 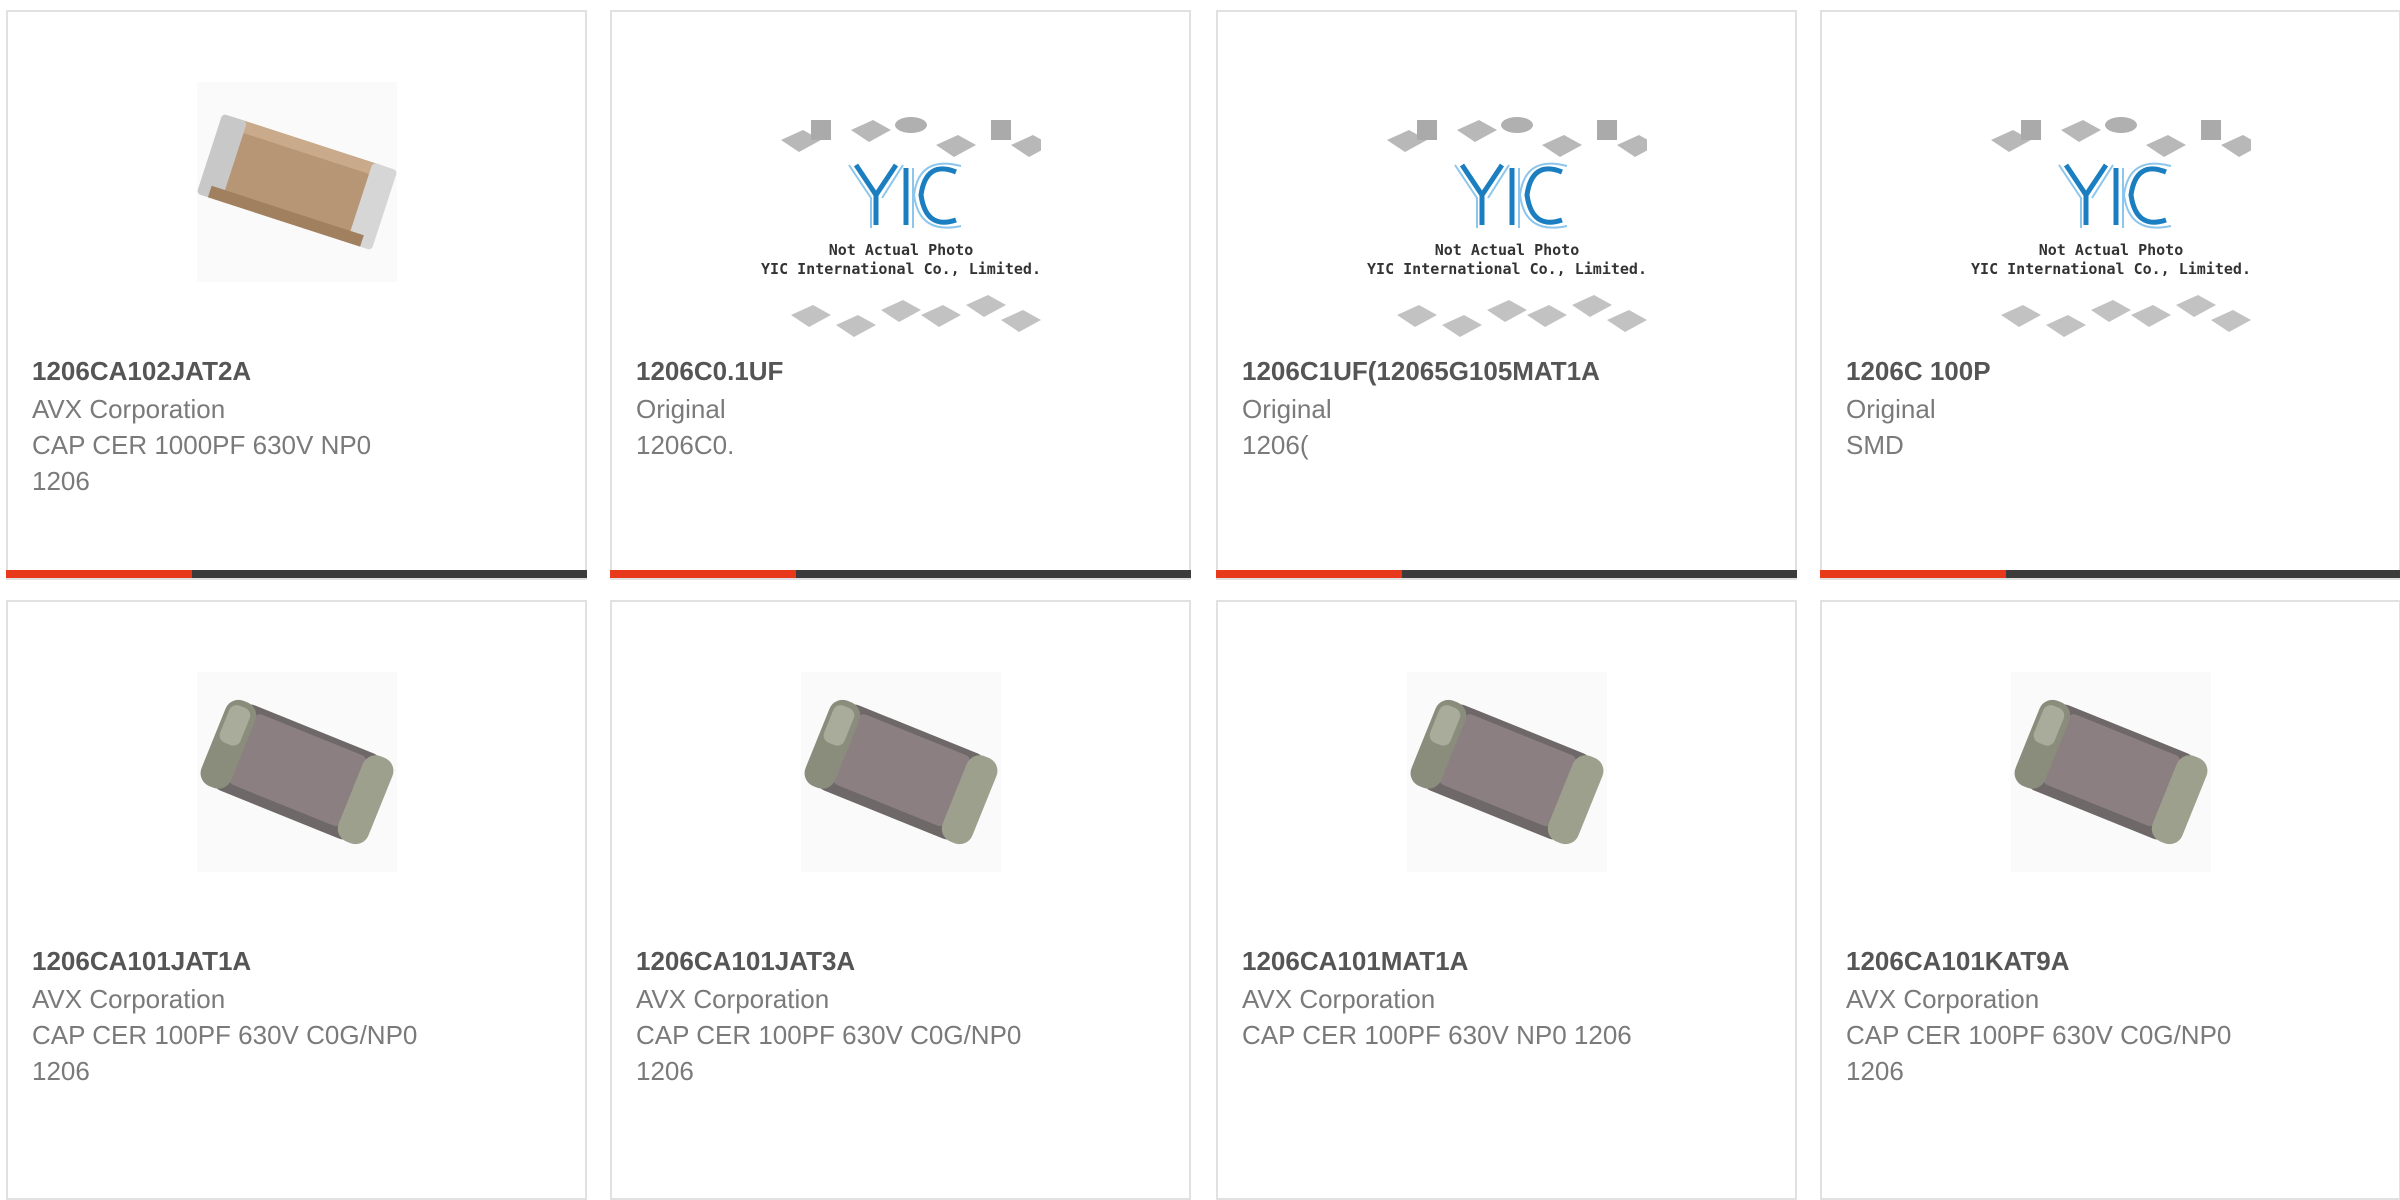 What do you see at coordinates (2112, 371) in the screenshot?
I see `product-part-number: 1206C 100P` at bounding box center [2112, 371].